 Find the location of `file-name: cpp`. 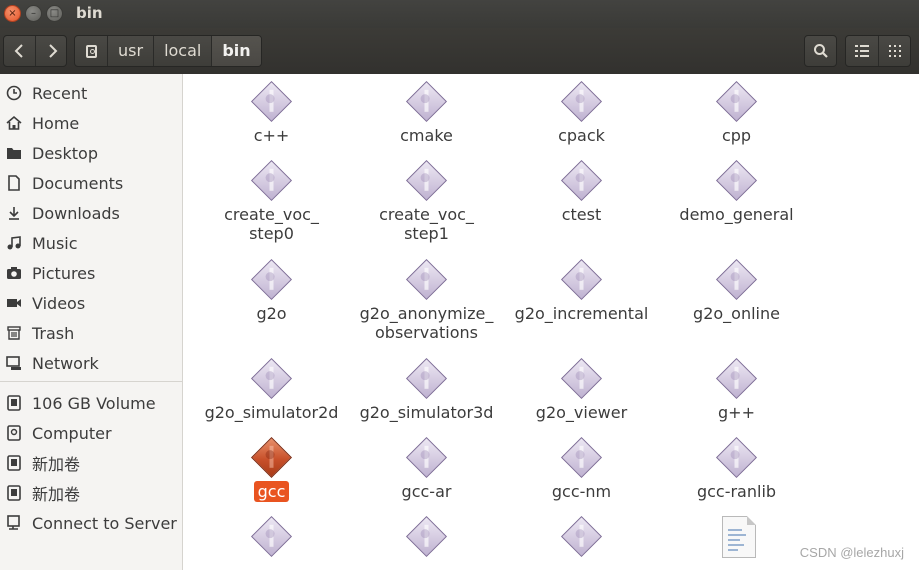

file-name: cpp is located at coordinates (736, 135).